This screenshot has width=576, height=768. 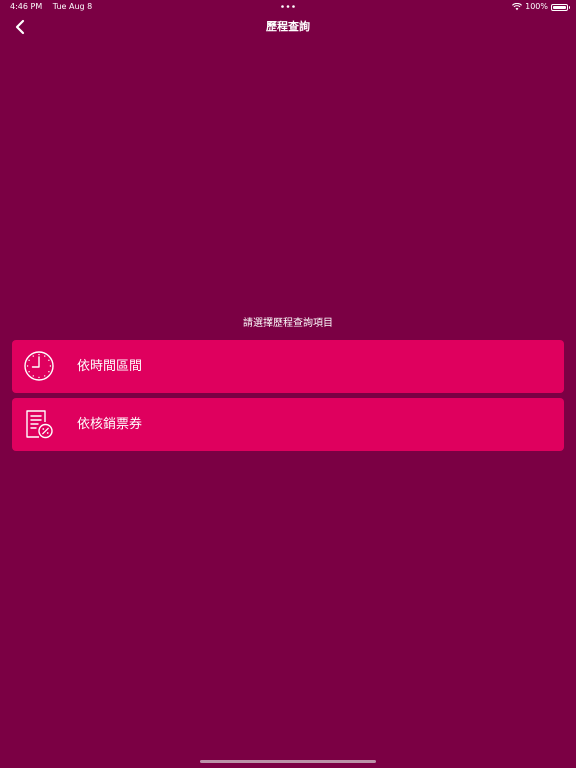 What do you see at coordinates (288, 366) in the screenshot?
I see `option-by-time-range-button: 依時間區間` at bounding box center [288, 366].